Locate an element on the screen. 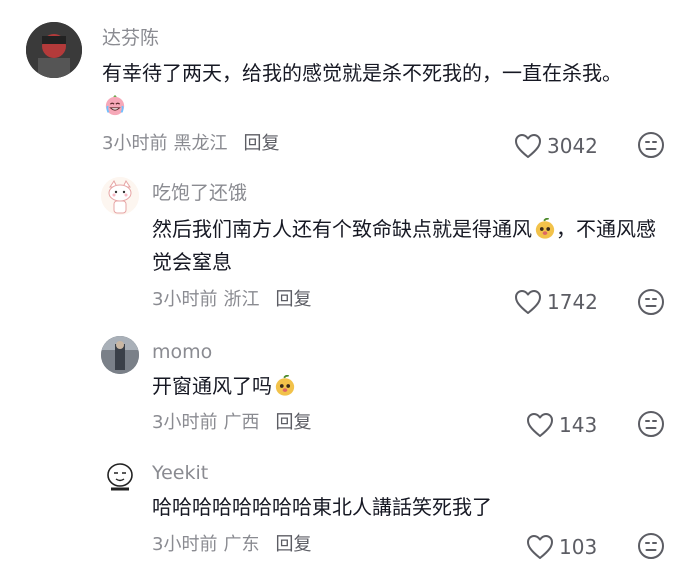 Image resolution: width=690 pixels, height=562 pixels. comment-username: 达芬陈 is located at coordinates (130, 38).